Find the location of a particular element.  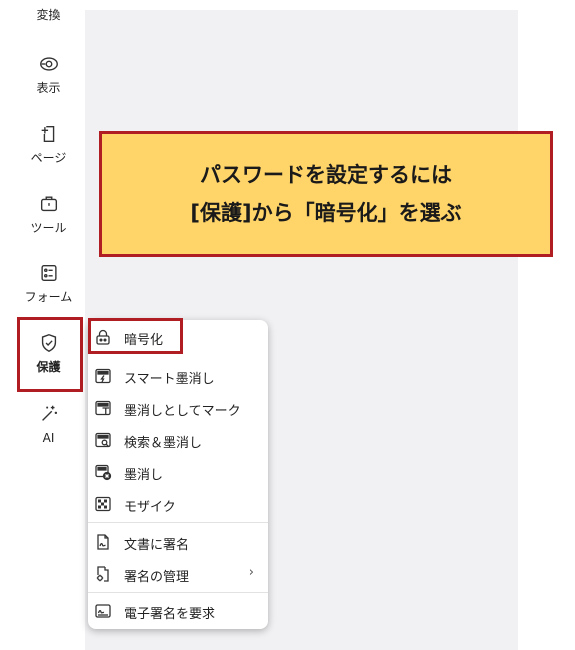

callout-line-1: パスワードを設定するには is located at coordinates (326, 175).